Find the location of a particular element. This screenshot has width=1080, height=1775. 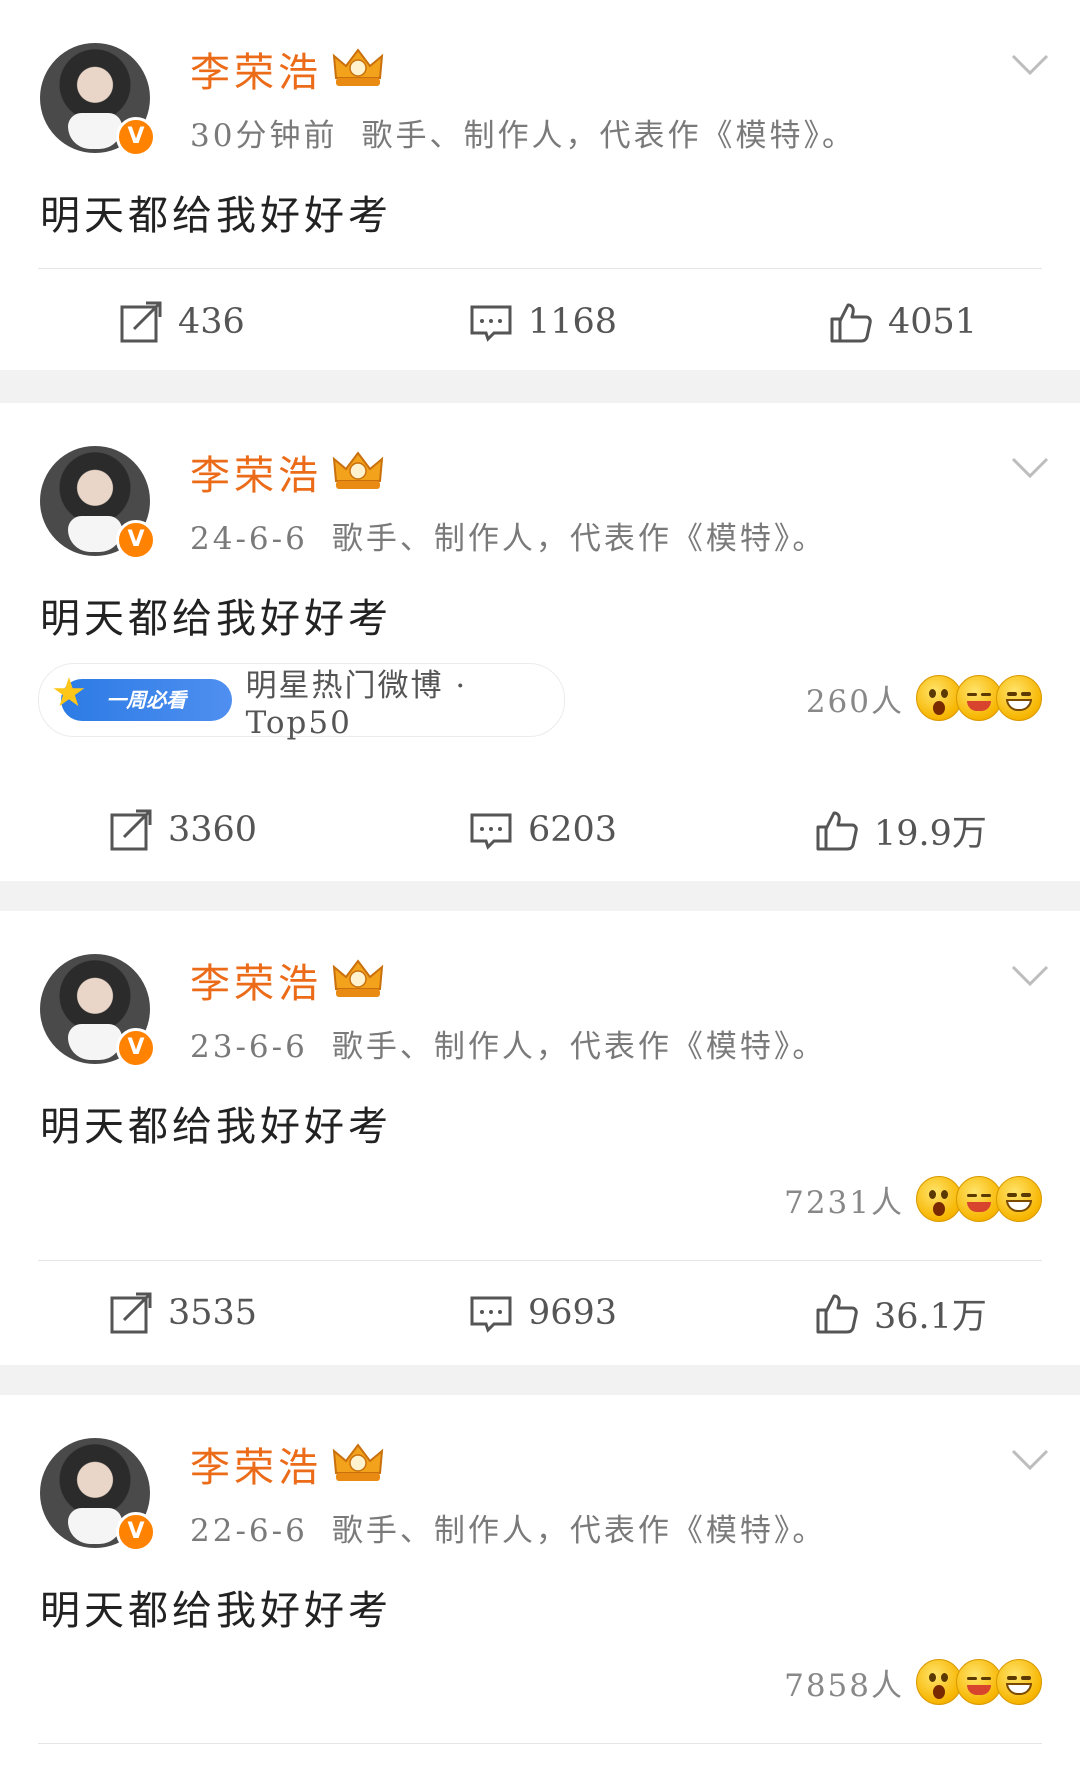

post-time: 23-6-6 is located at coordinates (249, 1047).